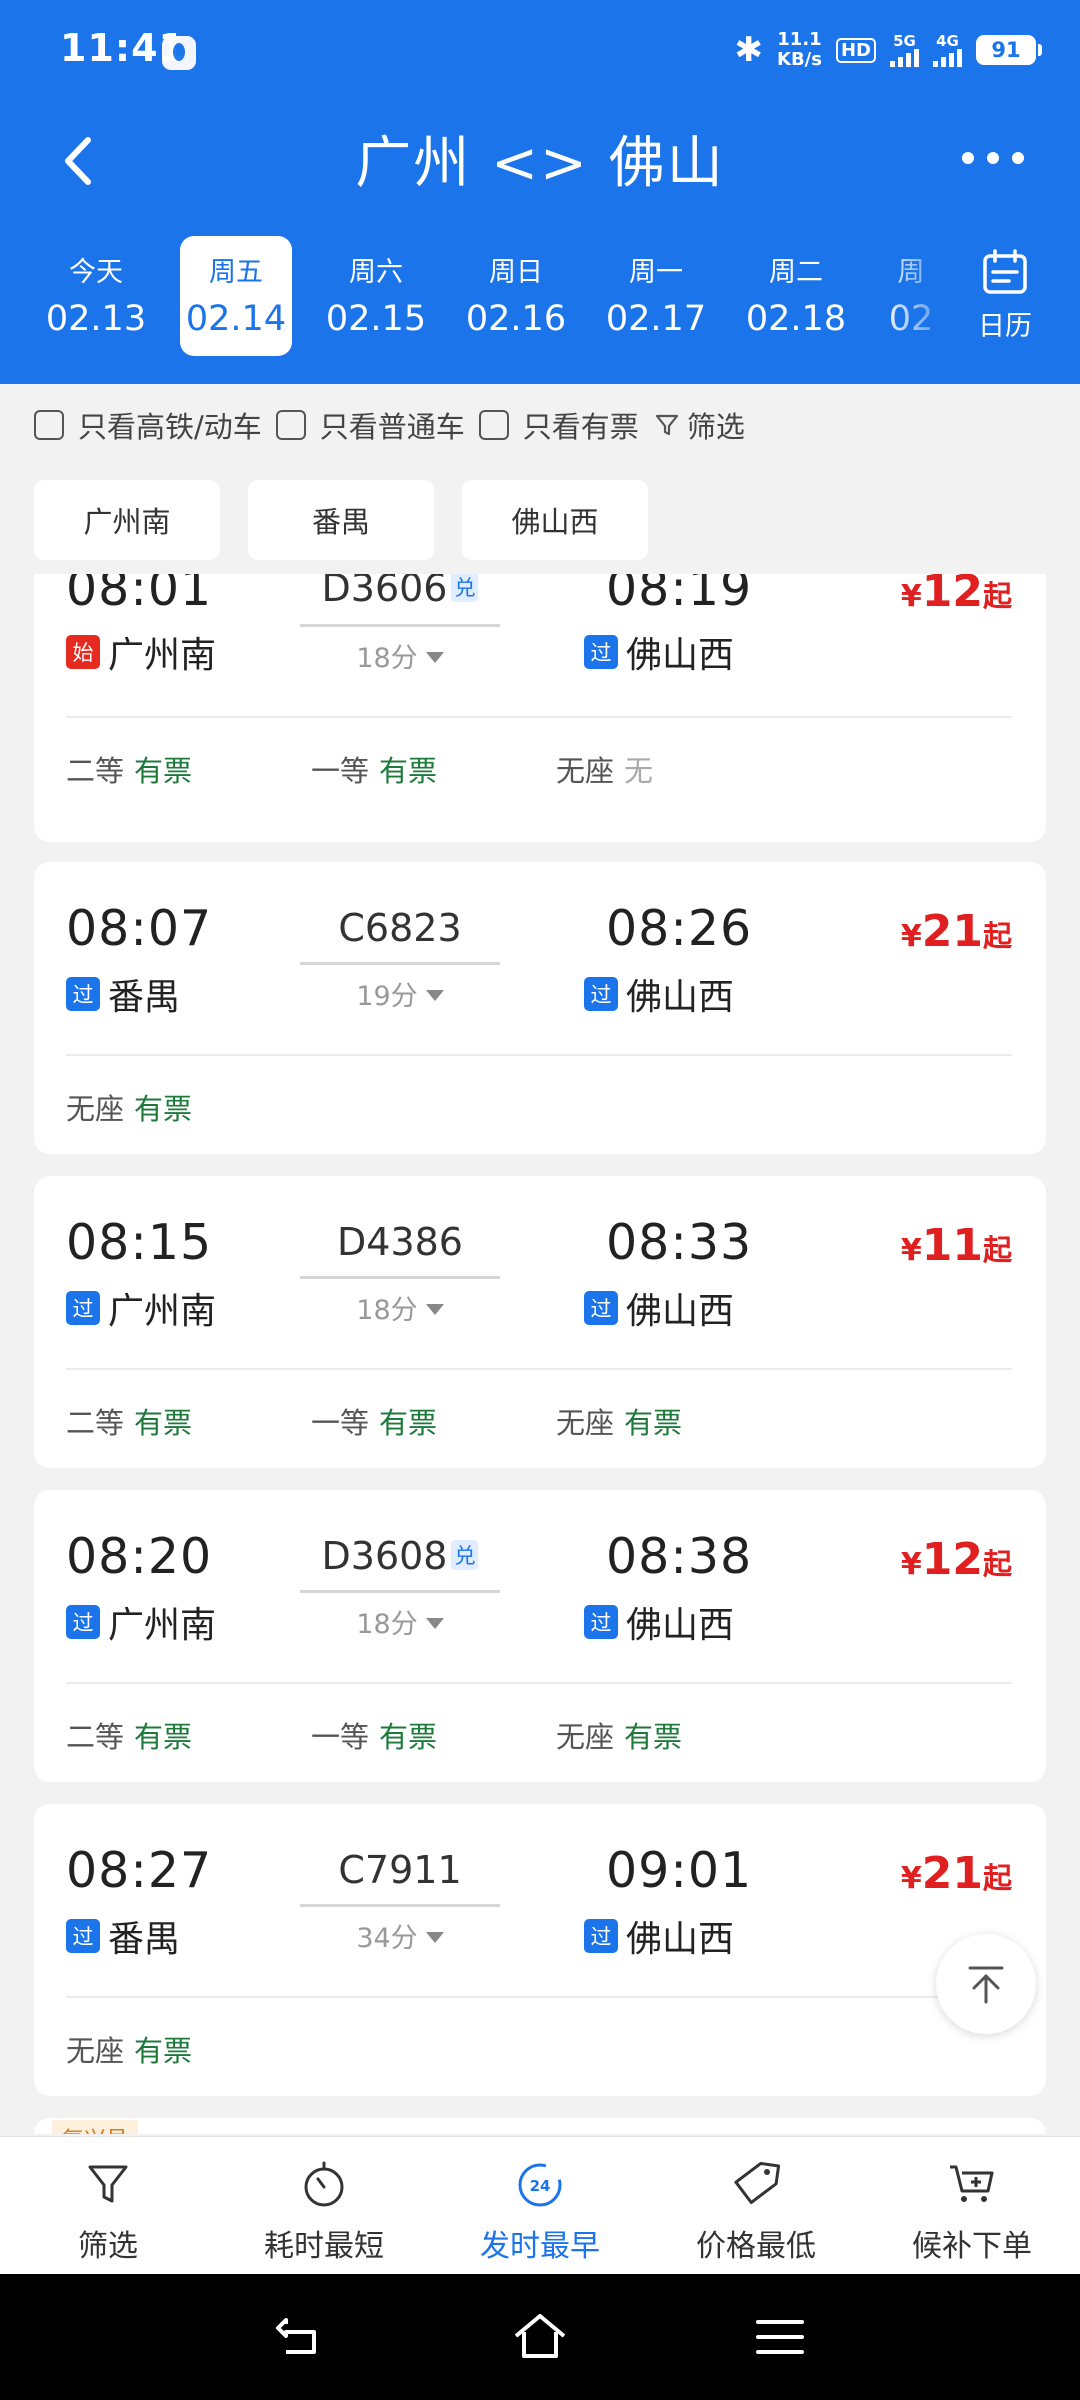 The height and width of the screenshot is (2400, 1080). Describe the element at coordinates (986, 1984) in the screenshot. I see `back-to-top-button` at that location.